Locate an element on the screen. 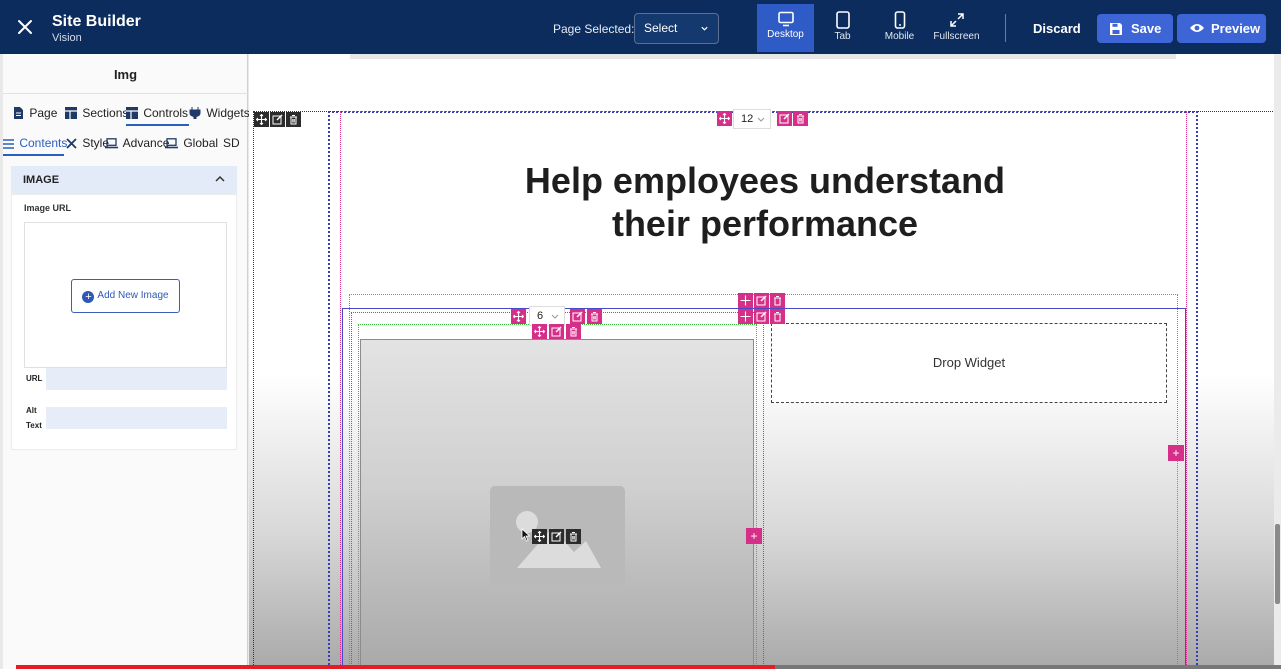  chevron-up-icon is located at coordinates (220, 178).